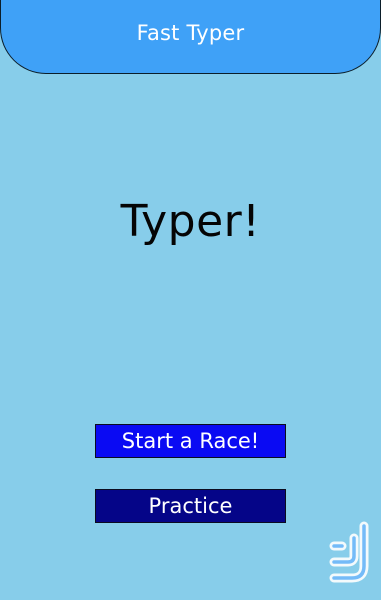  Describe the element at coordinates (190, 441) in the screenshot. I see `start-race-button: Start a Race!` at that location.